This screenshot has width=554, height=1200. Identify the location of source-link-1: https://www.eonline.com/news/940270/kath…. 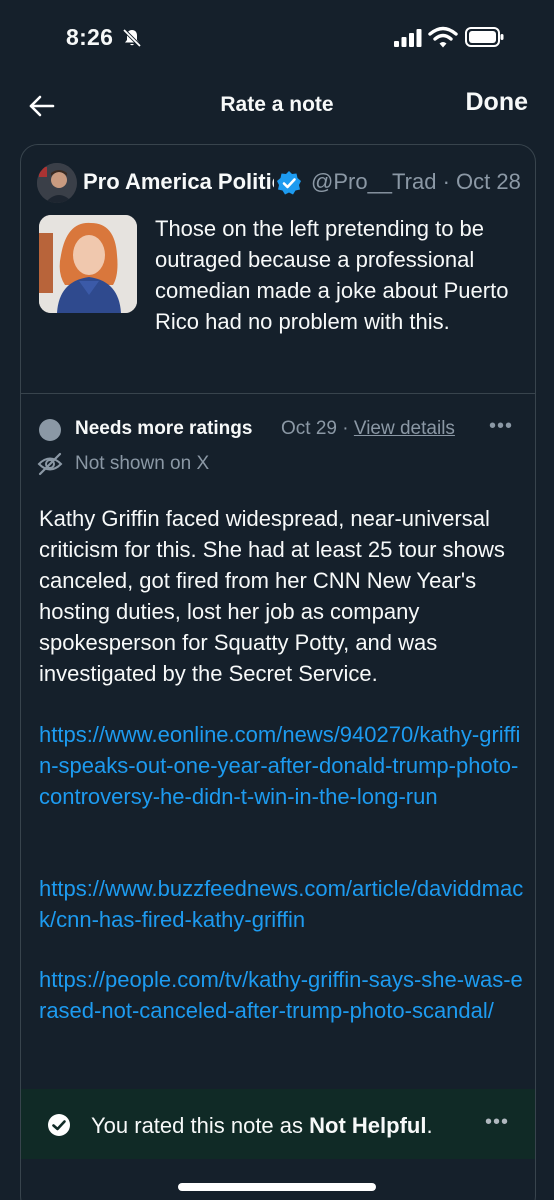
(282, 765).